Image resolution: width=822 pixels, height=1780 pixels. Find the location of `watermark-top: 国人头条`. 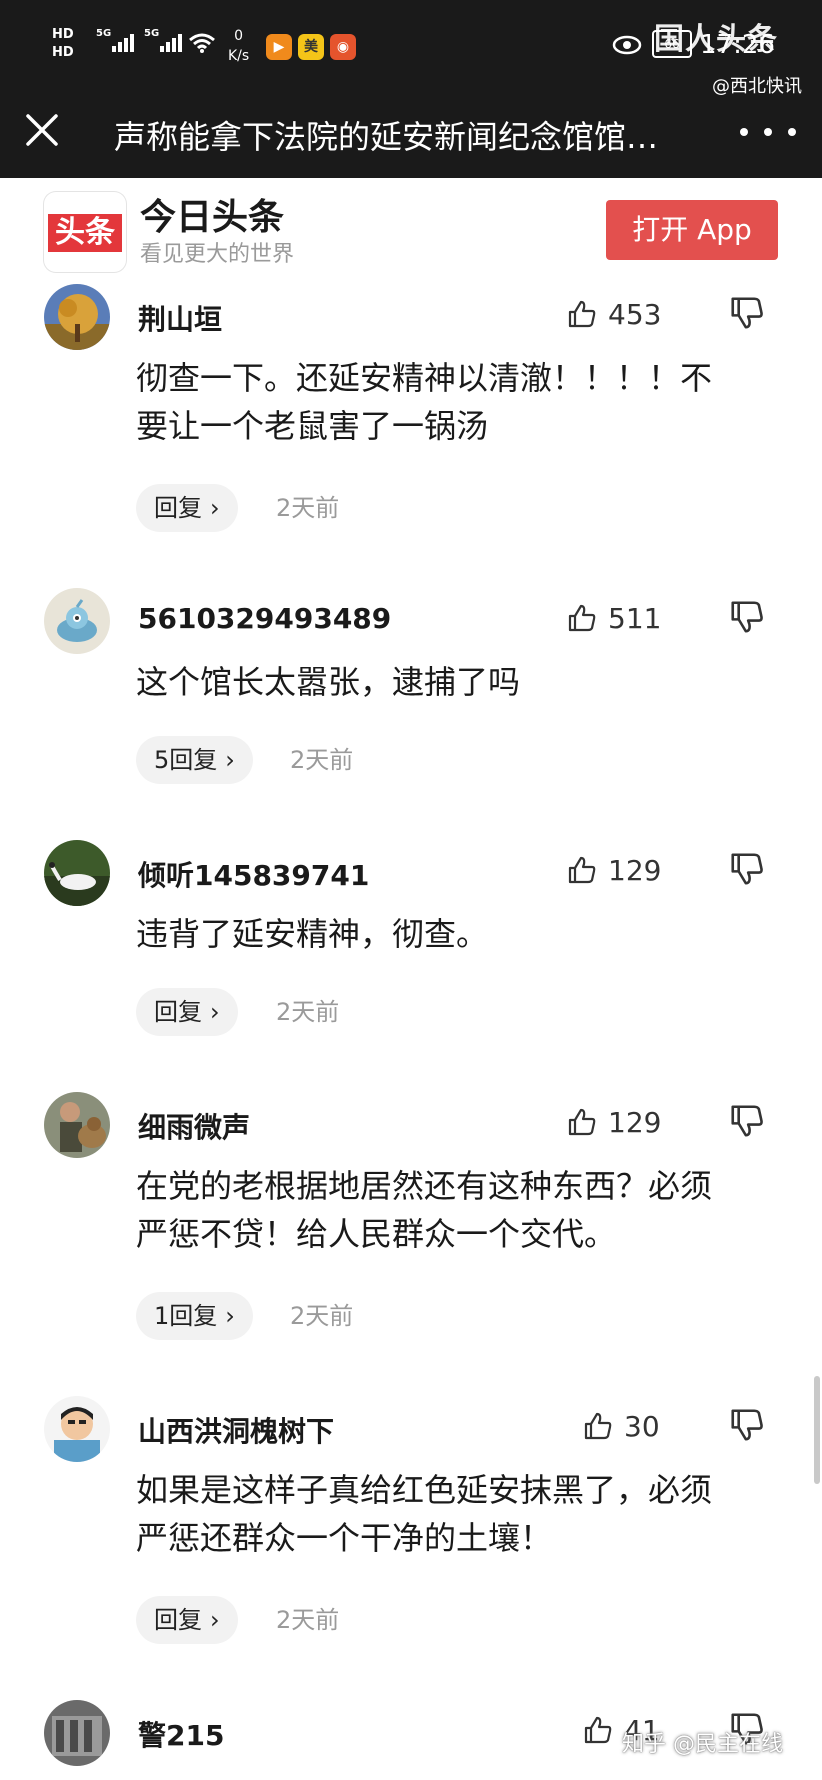

watermark-top: 国人头条 is located at coordinates (716, 39).